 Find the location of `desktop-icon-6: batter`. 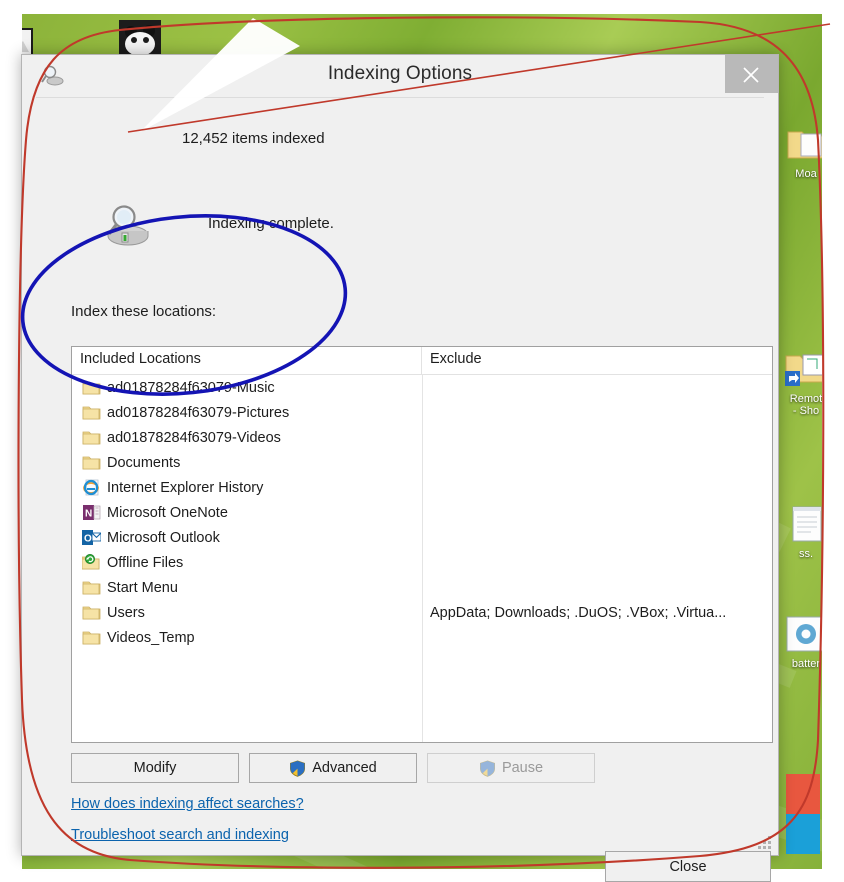

desktop-icon-6: batter is located at coordinates (798, 642).